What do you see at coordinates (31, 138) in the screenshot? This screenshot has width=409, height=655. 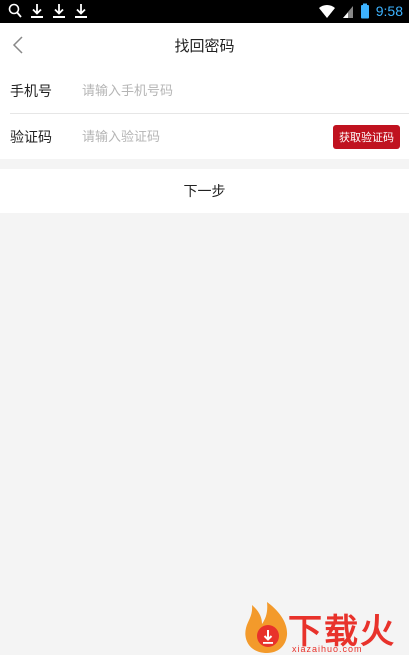 I see `code-label: 验证码` at bounding box center [31, 138].